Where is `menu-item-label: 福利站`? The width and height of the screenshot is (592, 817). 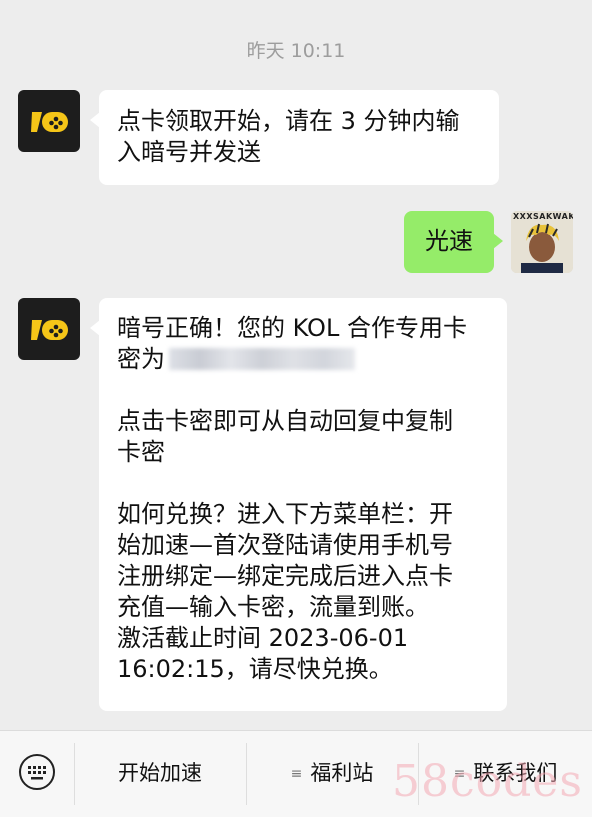 menu-item-label: 福利站 is located at coordinates (342, 773).